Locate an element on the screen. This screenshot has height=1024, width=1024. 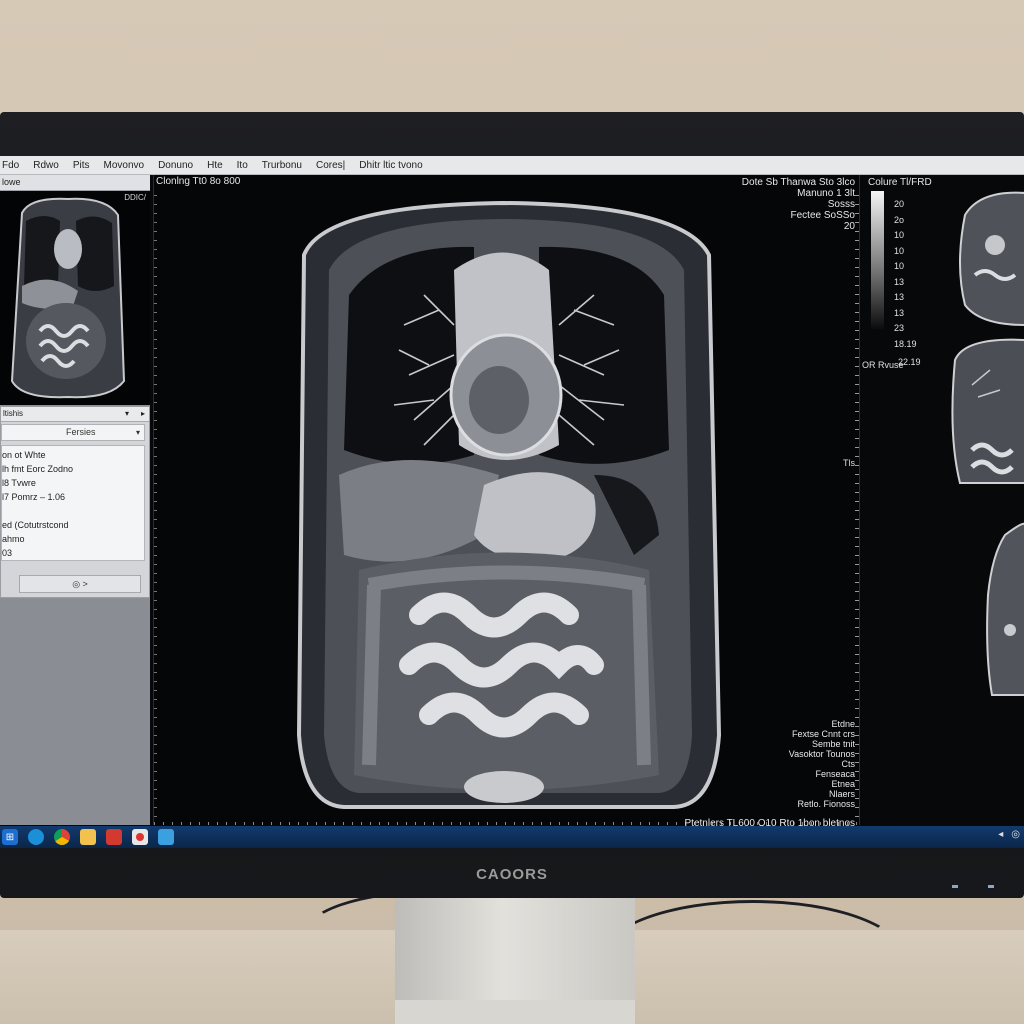
info-line: Etdne is located at coordinates (843, 724).